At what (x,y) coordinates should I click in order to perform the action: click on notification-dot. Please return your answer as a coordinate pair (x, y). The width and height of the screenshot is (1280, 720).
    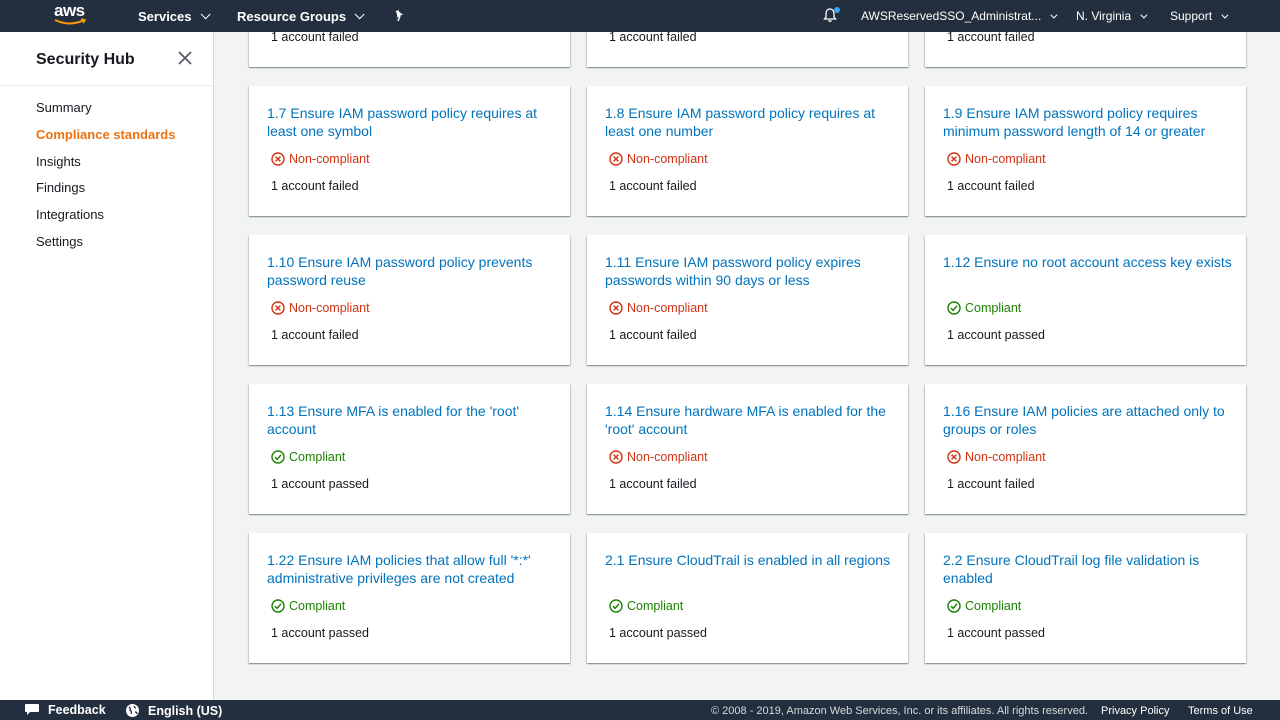
    Looking at the image, I should click on (837, 10).